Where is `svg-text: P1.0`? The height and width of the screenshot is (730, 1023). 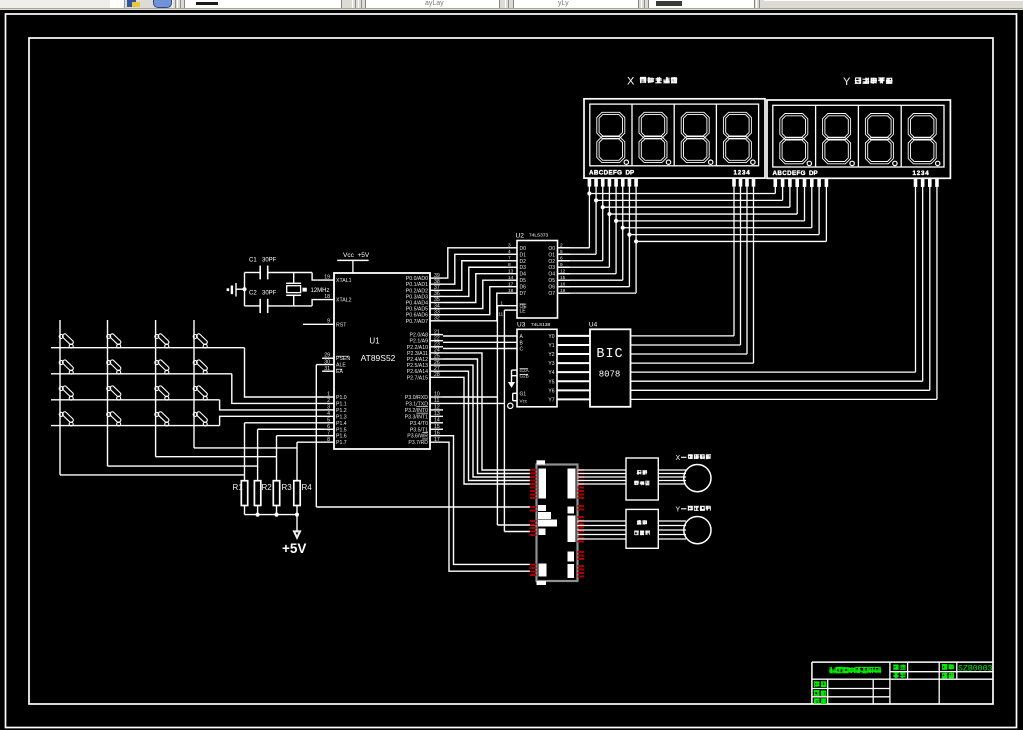 svg-text: P1.0 is located at coordinates (341, 398).